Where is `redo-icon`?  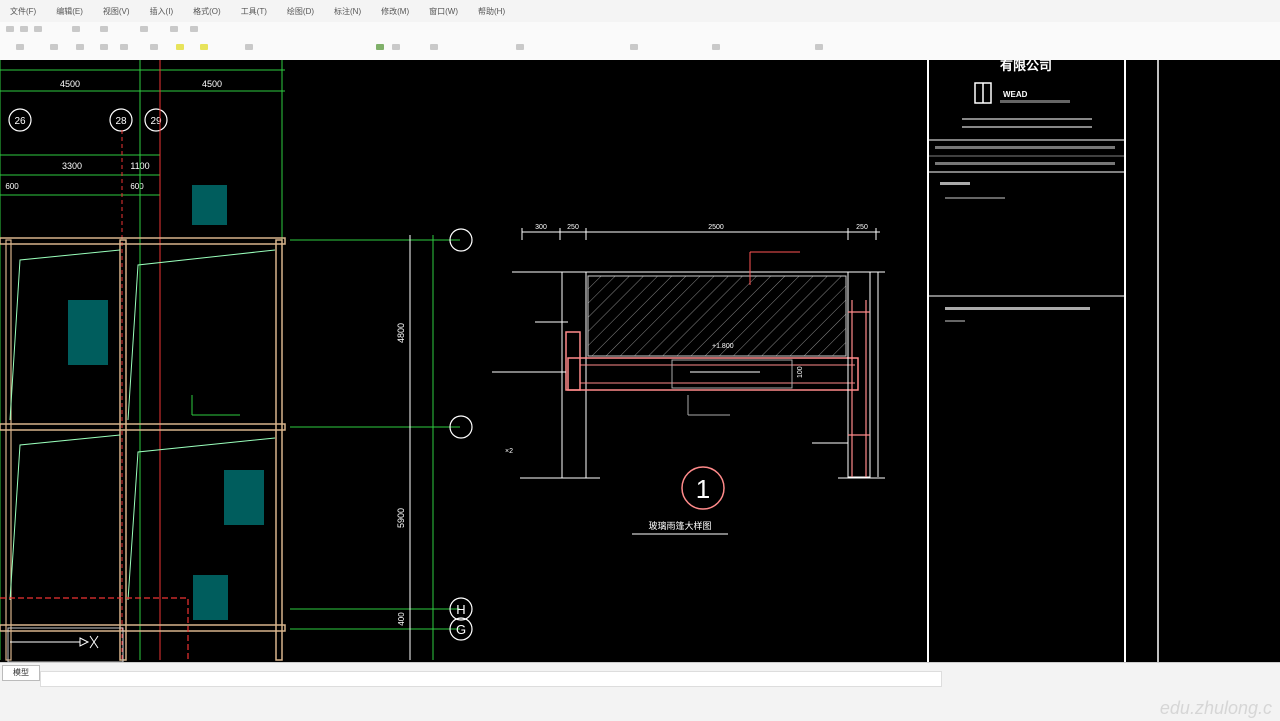
redo-icon is located at coordinates (144, 29).